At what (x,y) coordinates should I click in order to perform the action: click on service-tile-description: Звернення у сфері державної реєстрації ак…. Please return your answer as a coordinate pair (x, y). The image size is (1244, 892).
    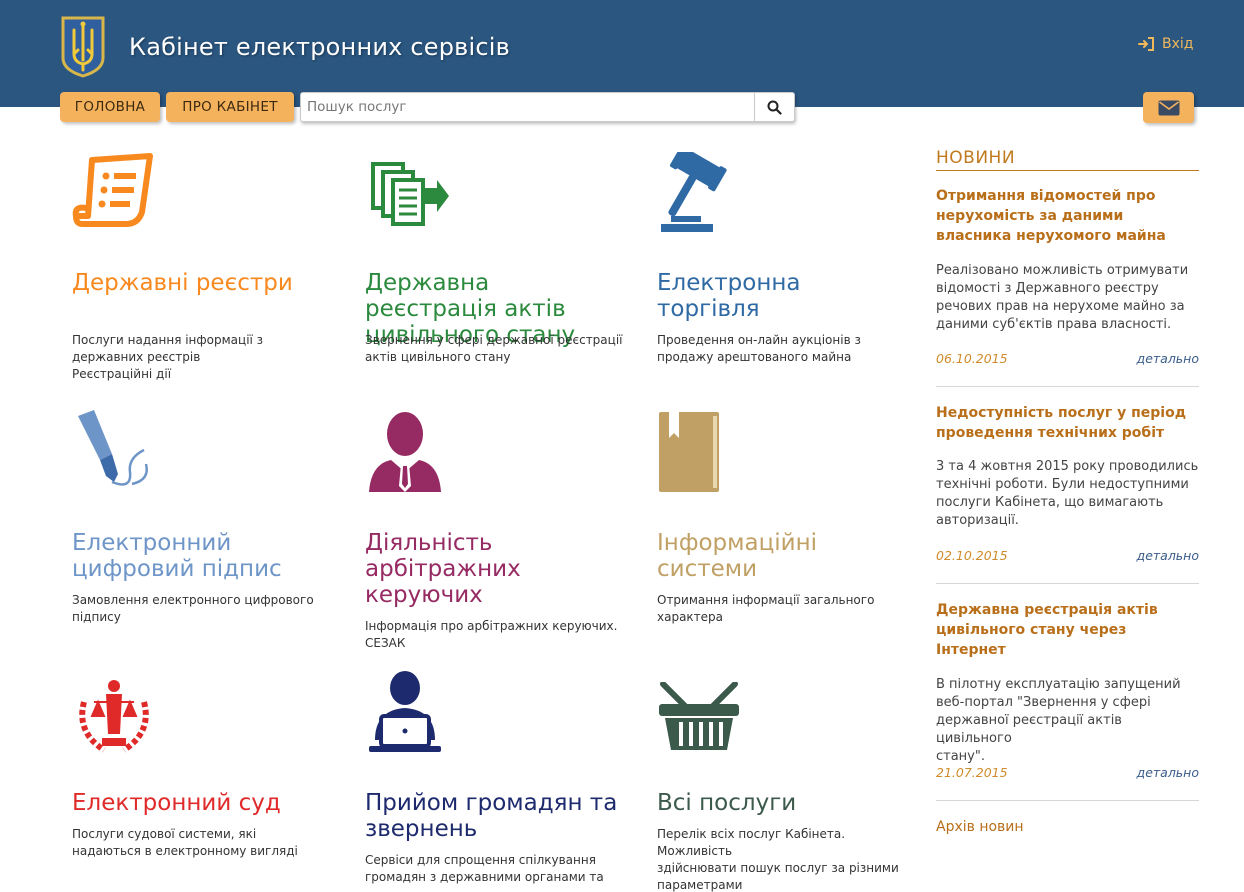
    Looking at the image, I should click on (497, 349).